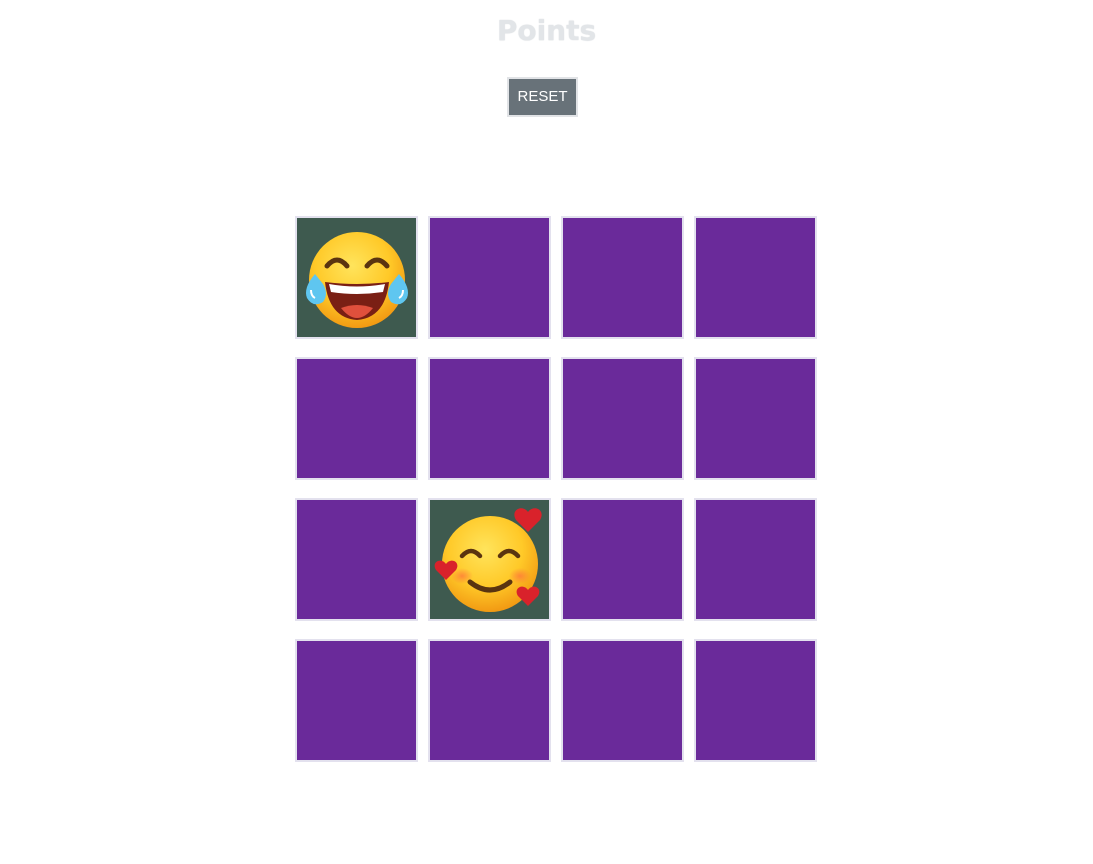  I want to click on page-title: Points, so click(546, 30).